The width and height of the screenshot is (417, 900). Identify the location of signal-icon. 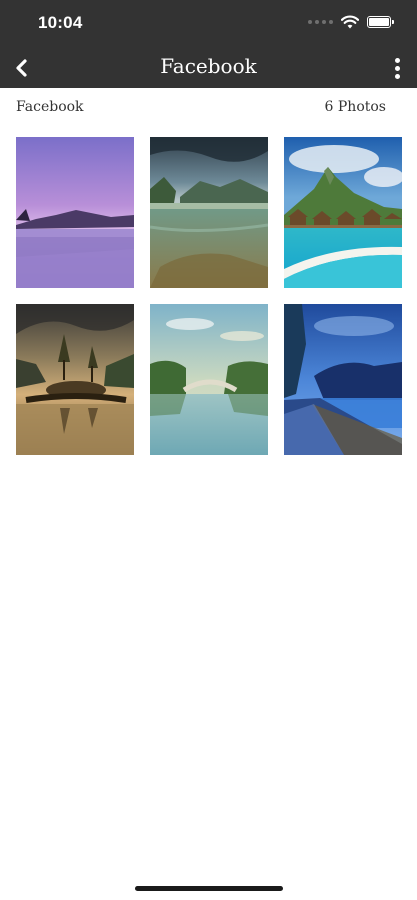
(320, 22).